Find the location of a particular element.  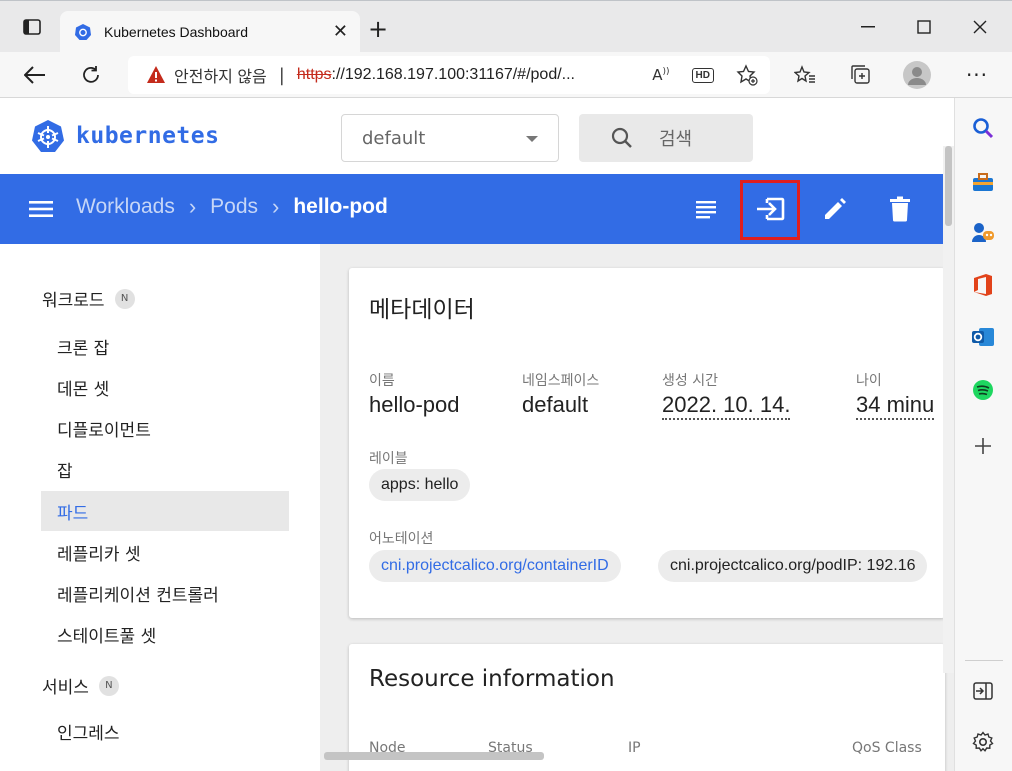

delete-button is located at coordinates (900, 209).